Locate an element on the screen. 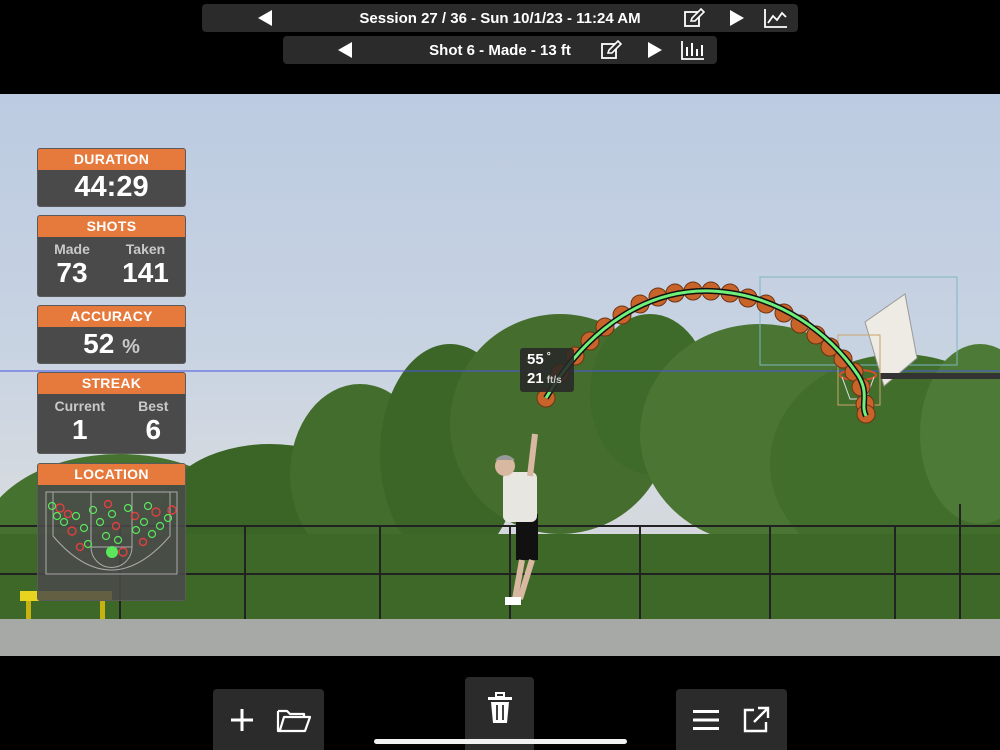 The image size is (1000, 750). shot-location-map is located at coordinates (111, 533).